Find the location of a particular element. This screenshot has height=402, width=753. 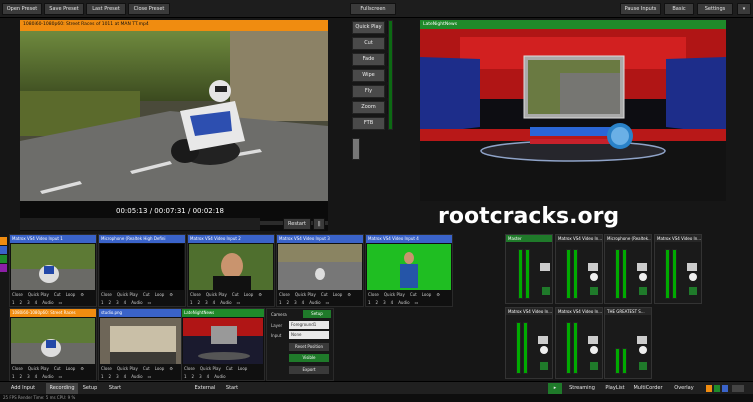

reset-position-button: Reset Position is located at coordinates (309, 347).